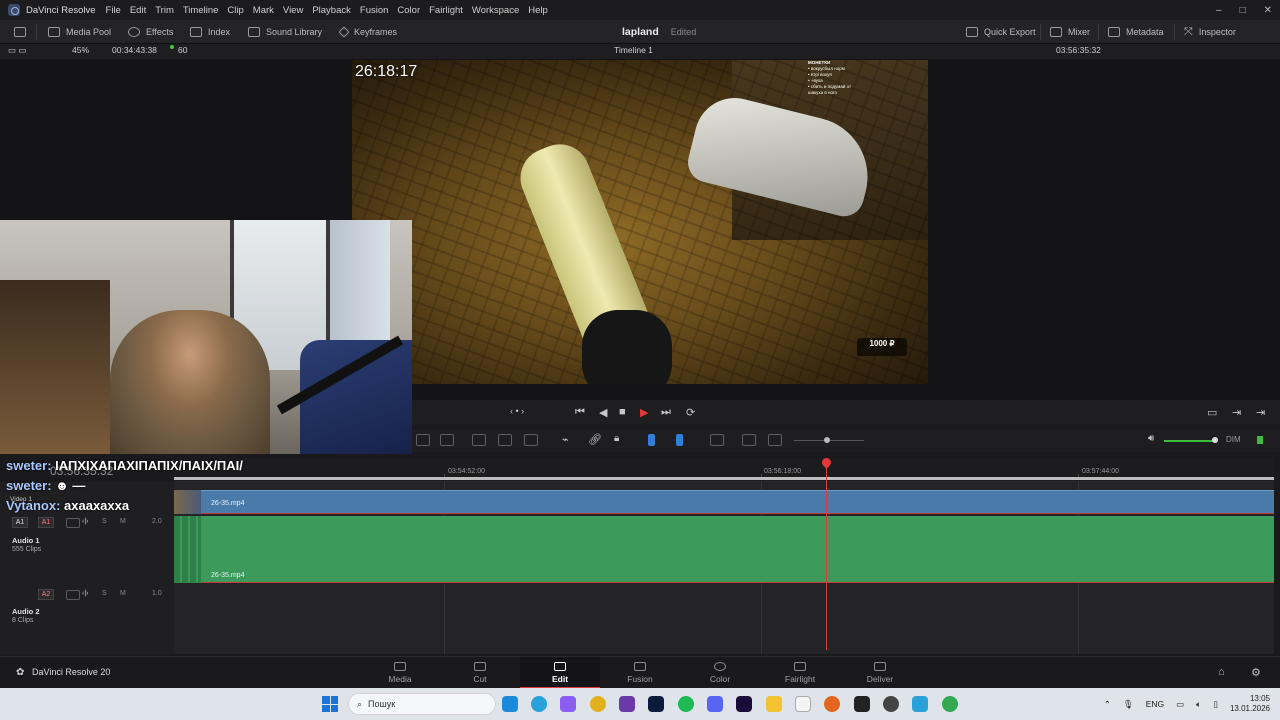 The height and width of the screenshot is (720, 1280). What do you see at coordinates (1268, 10) in the screenshot?
I see `close-button: ✕` at bounding box center [1268, 10].